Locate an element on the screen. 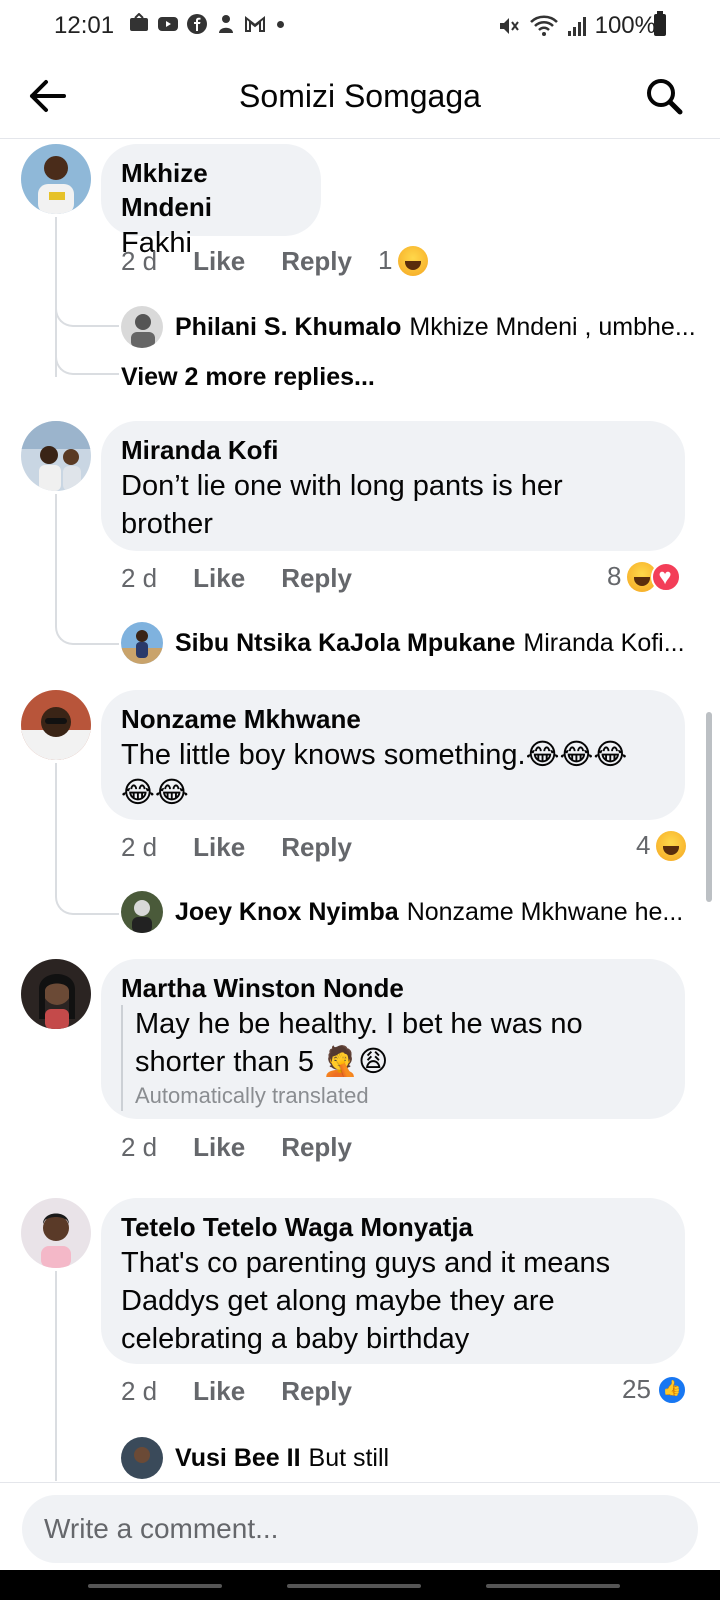 The height and width of the screenshot is (1600, 720). reaction-summary: 25 is located at coordinates (654, 1389).